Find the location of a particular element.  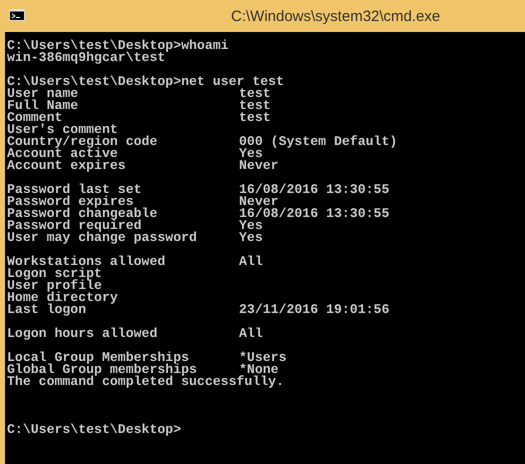

field-value: *Users is located at coordinates (262, 358).